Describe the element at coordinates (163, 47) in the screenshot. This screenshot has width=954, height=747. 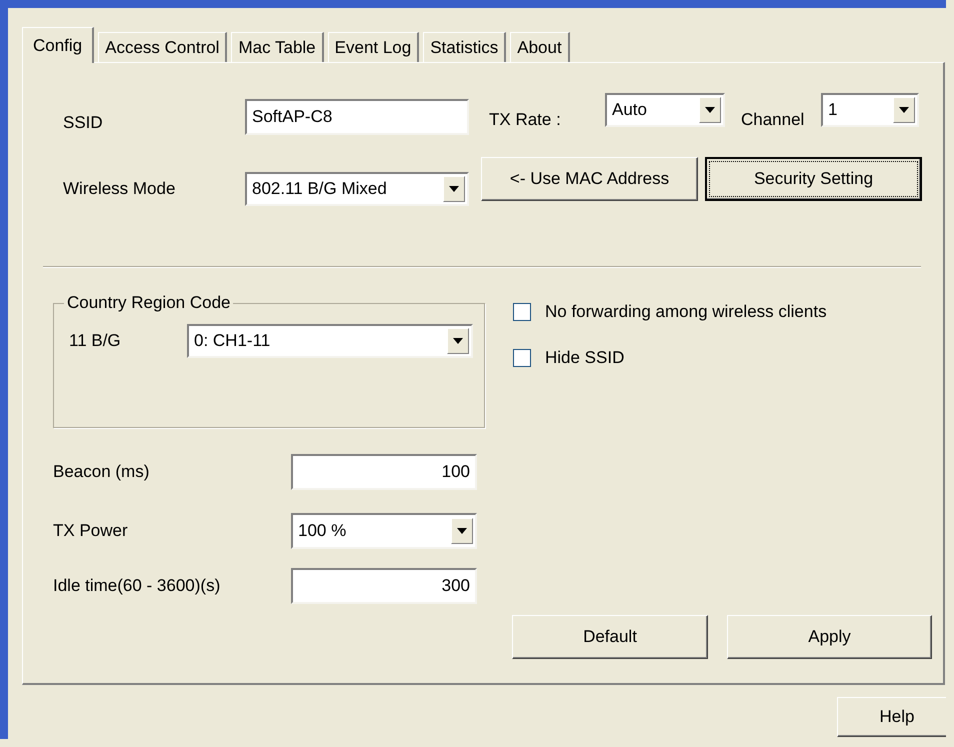
I see `tab: Access Control` at that location.